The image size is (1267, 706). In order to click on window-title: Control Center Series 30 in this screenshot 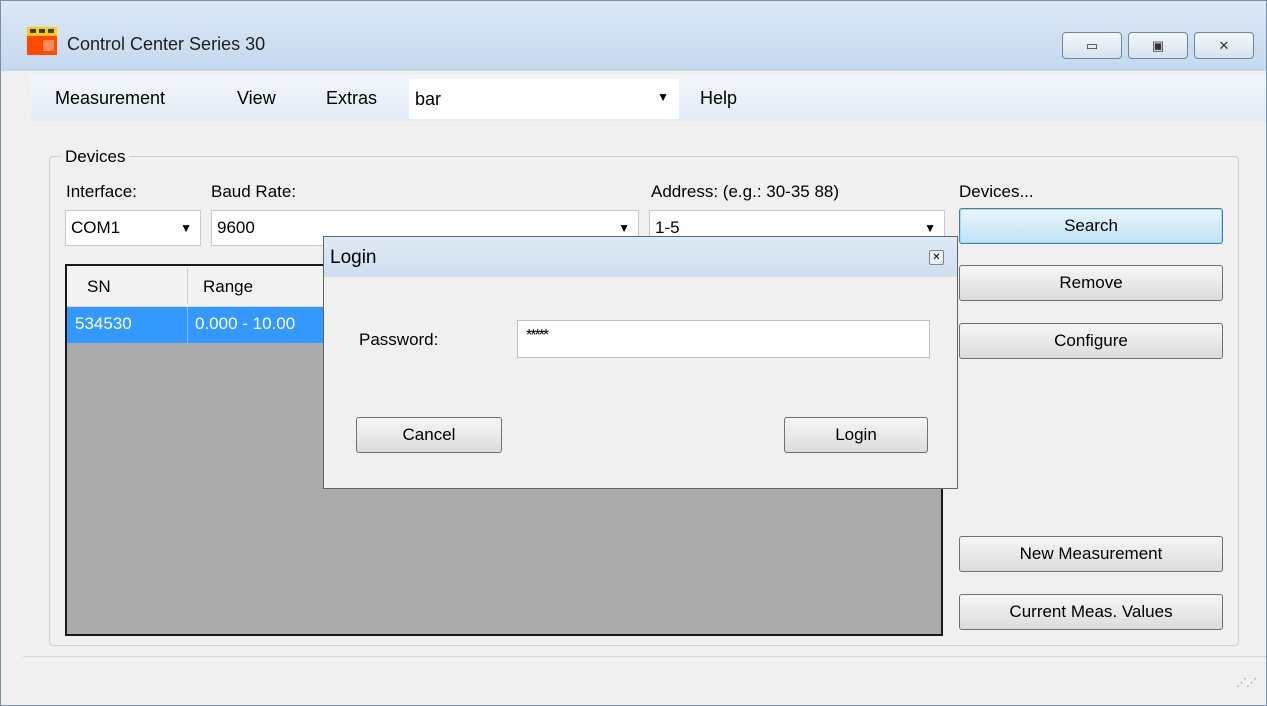, I will do `click(166, 44)`.